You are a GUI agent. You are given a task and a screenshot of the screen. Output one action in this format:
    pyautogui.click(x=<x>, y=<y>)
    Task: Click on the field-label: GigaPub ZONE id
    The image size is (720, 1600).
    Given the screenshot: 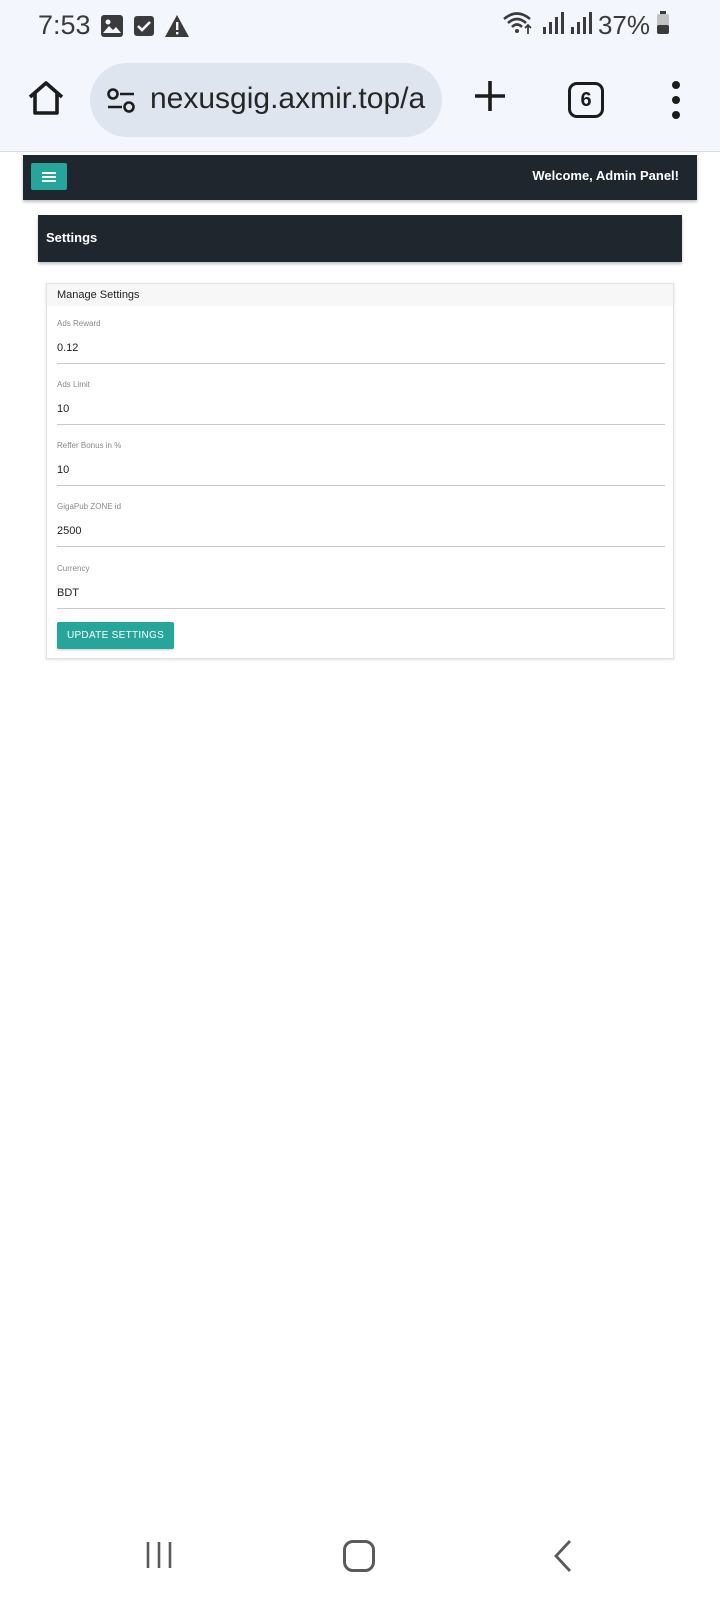 What is the action you would take?
    pyautogui.click(x=89, y=506)
    